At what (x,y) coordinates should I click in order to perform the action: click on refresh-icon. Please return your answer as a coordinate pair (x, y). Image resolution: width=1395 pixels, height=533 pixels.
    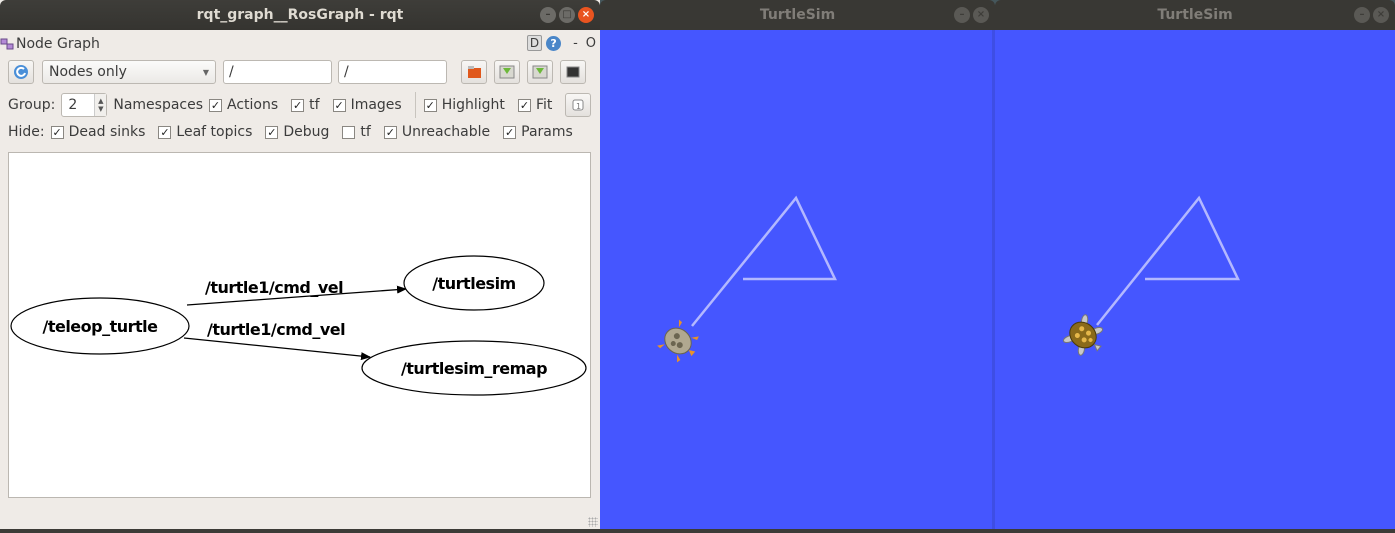
    Looking at the image, I should click on (21, 72).